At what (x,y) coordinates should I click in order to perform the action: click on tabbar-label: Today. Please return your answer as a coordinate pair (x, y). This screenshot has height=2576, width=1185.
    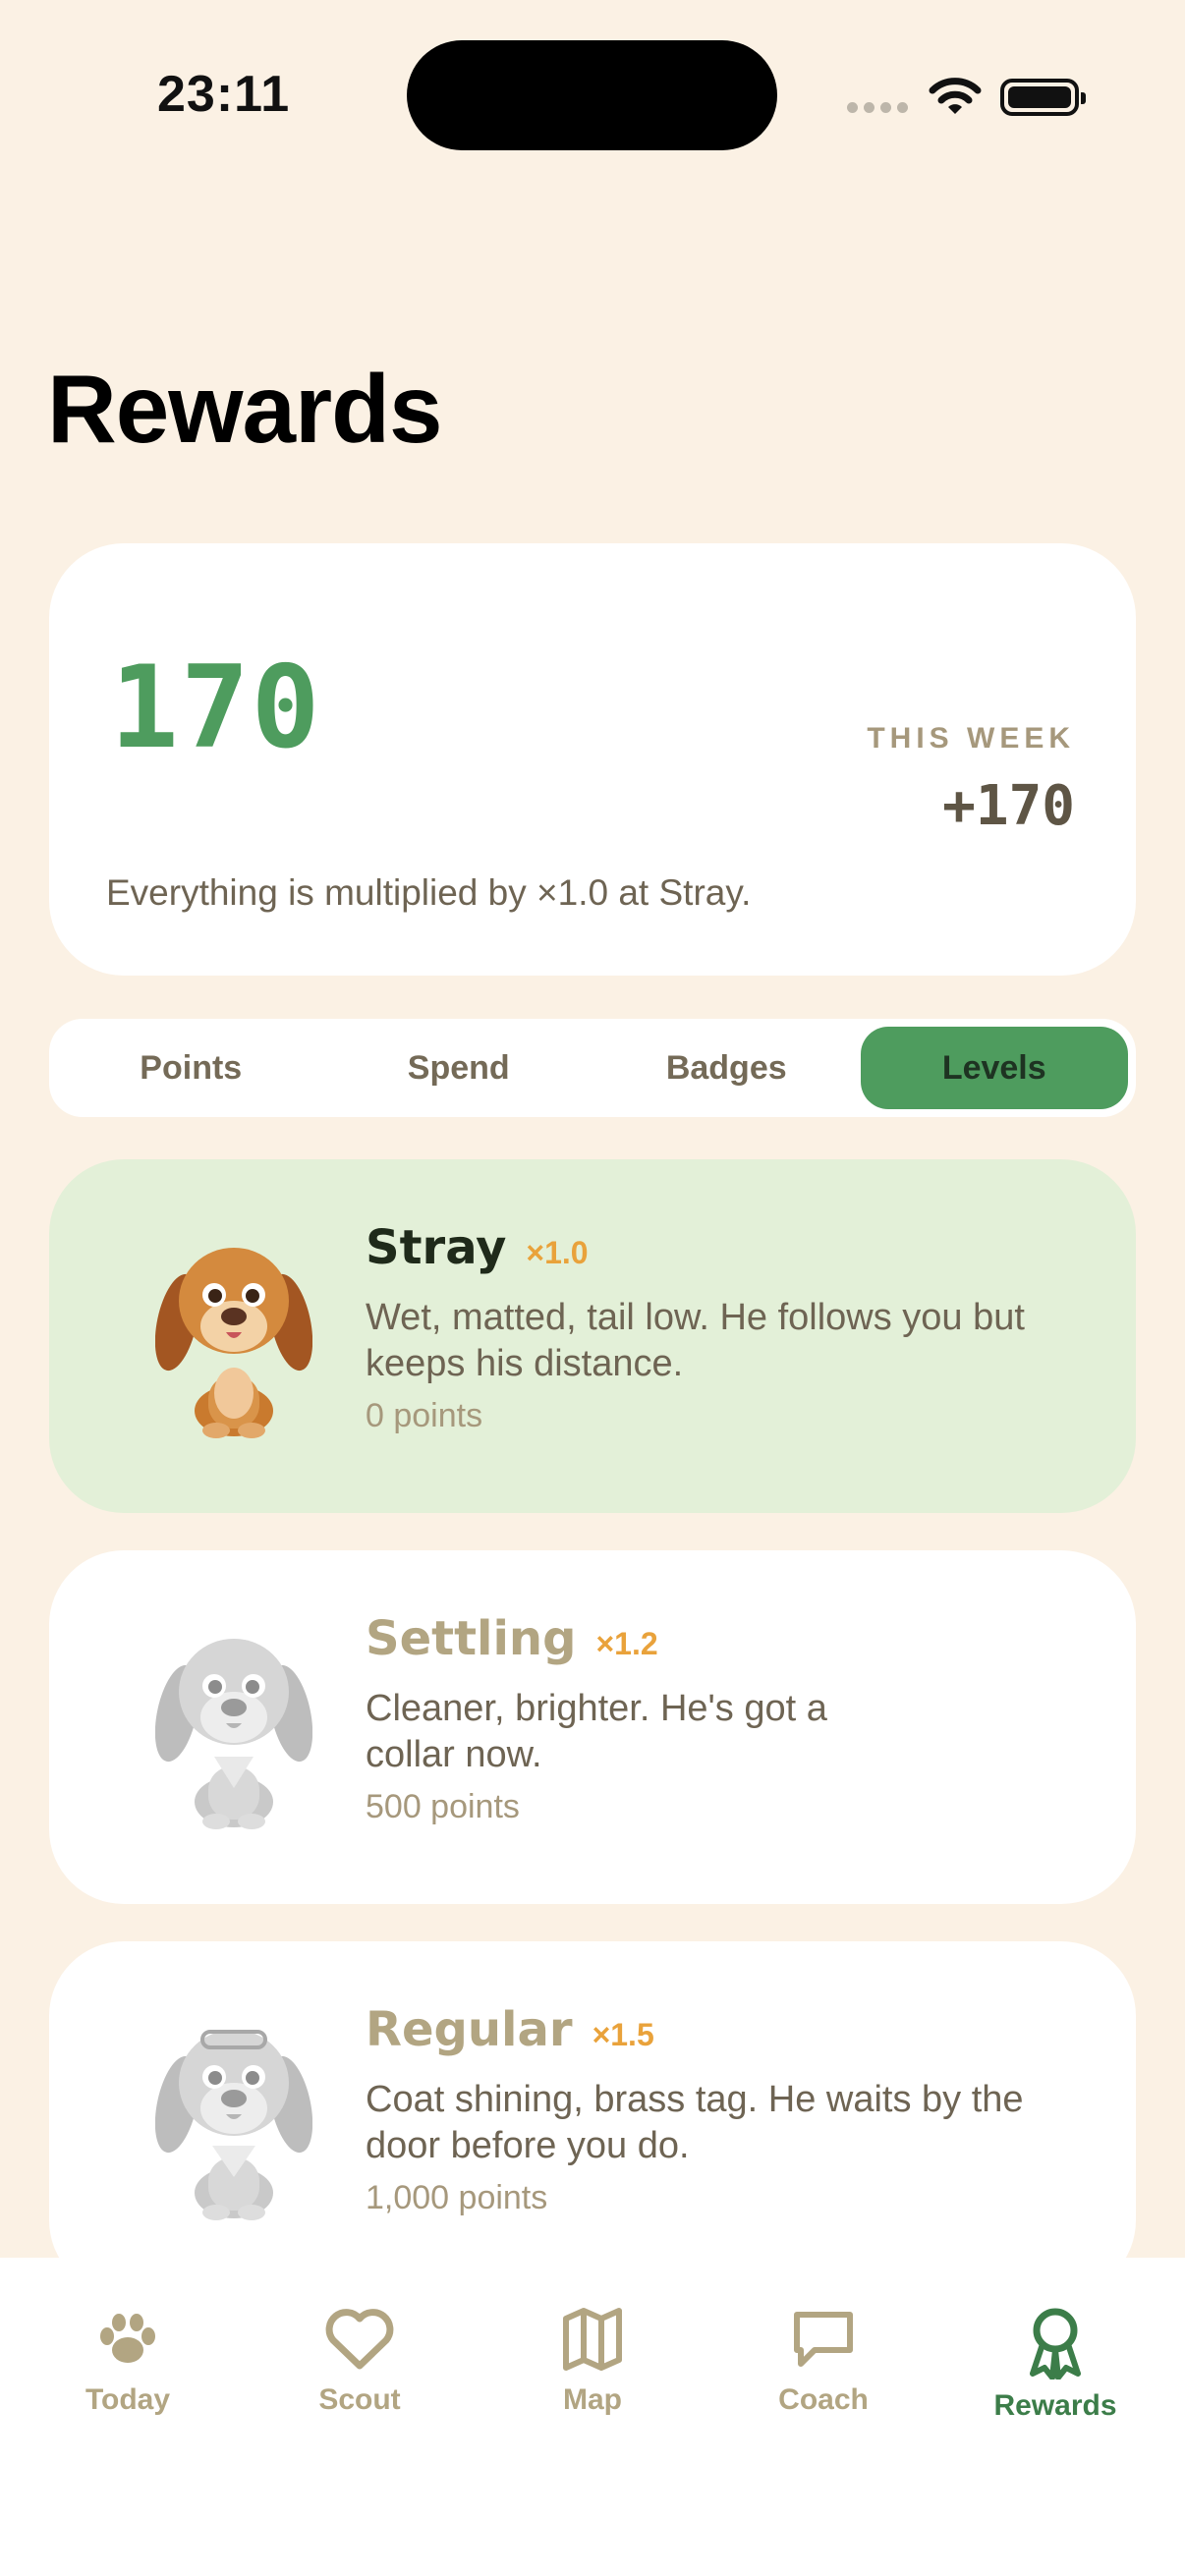
    Looking at the image, I should click on (128, 2399).